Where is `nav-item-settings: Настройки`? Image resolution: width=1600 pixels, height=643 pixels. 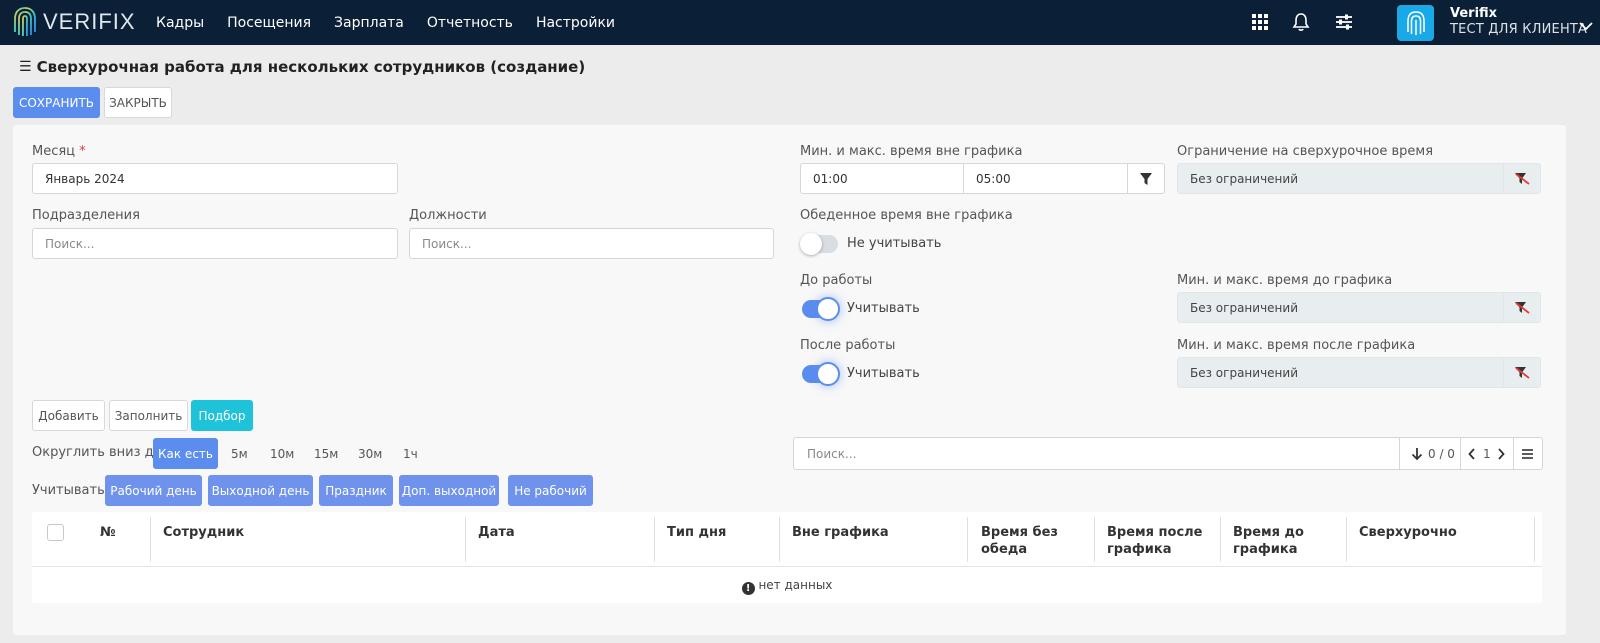 nav-item-settings: Настройки is located at coordinates (575, 23).